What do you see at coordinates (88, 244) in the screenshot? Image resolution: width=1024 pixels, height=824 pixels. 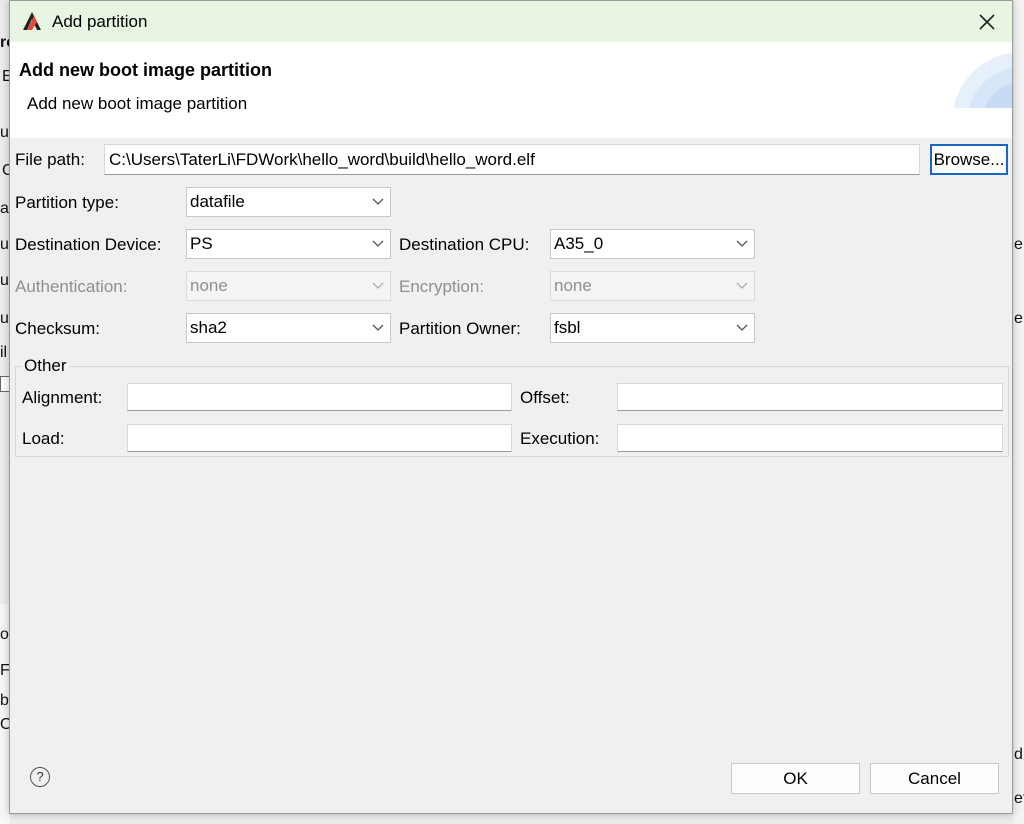 I see `destination-device-label: Destination Device:` at bounding box center [88, 244].